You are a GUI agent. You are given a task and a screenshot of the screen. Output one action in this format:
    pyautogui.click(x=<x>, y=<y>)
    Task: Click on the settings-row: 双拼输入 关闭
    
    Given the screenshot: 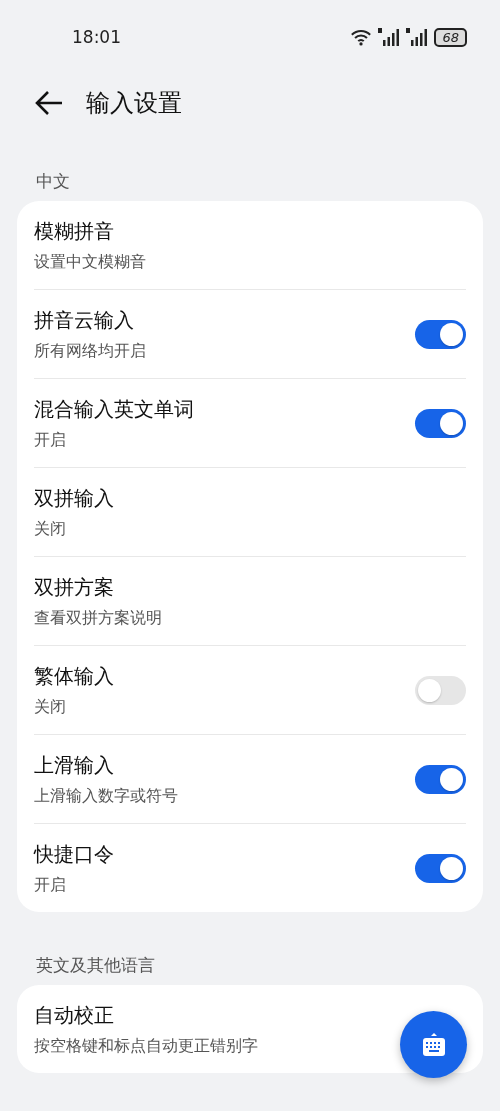 What is the action you would take?
    pyautogui.click(x=250, y=512)
    